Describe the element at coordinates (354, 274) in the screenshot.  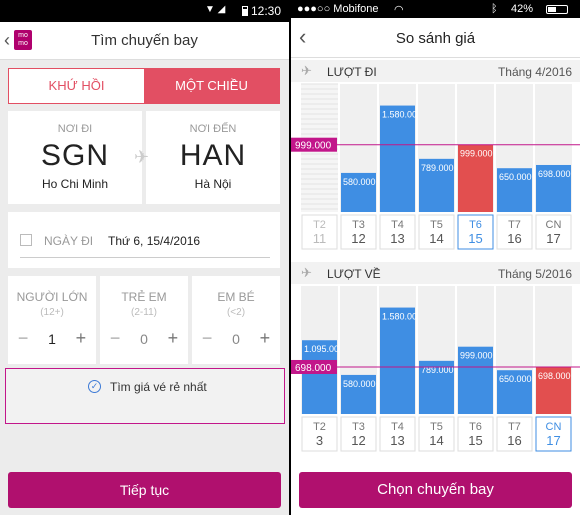
I see `return-title: LƯỢT VỀ` at that location.